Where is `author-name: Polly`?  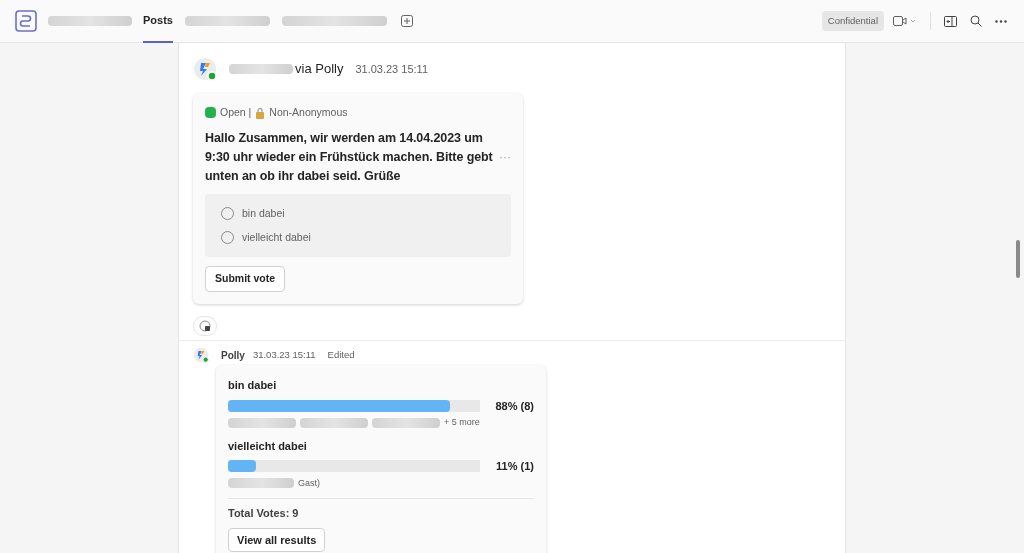 author-name: Polly is located at coordinates (233, 355).